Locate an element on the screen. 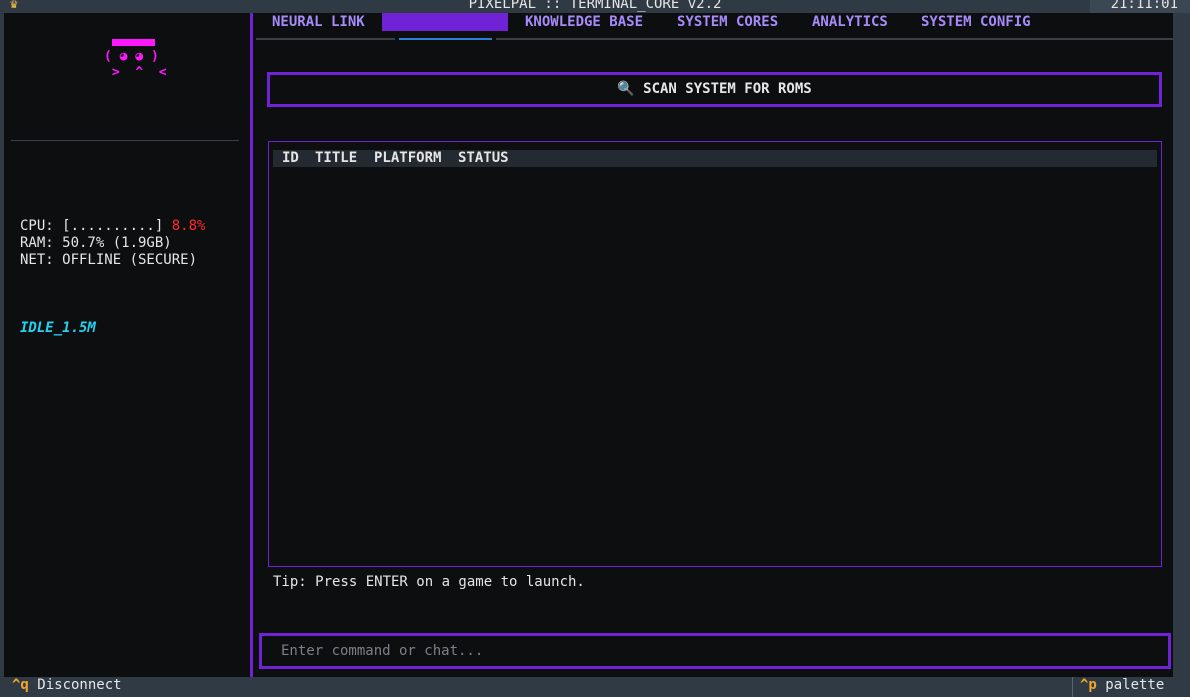 The image size is (1190, 697). sidebar-border is located at coordinates (251, 345).